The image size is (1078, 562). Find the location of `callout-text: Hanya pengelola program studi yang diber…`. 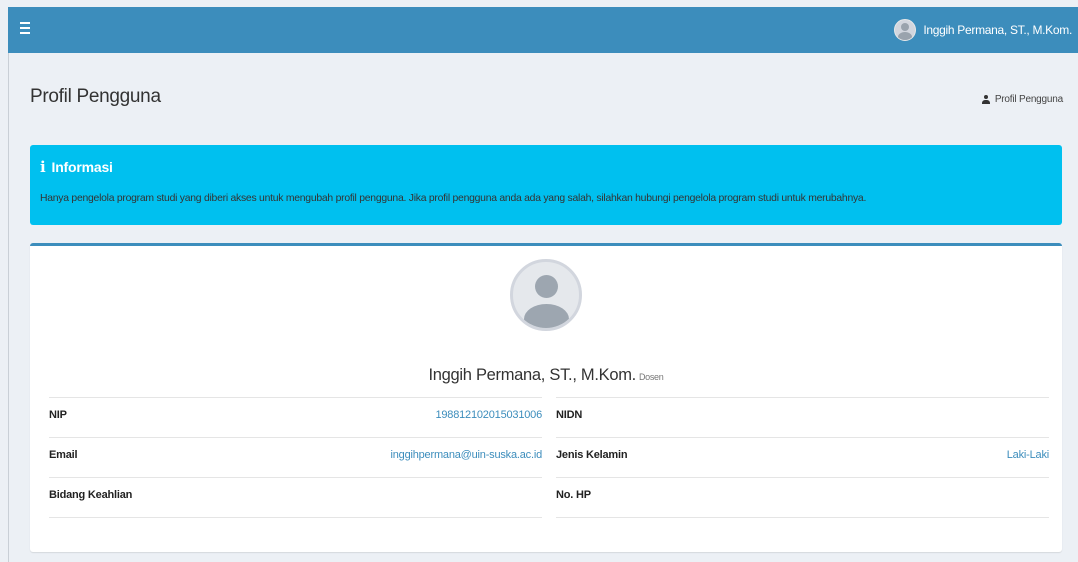

callout-text: Hanya pengelola program studi yang diber… is located at coordinates (453, 198).